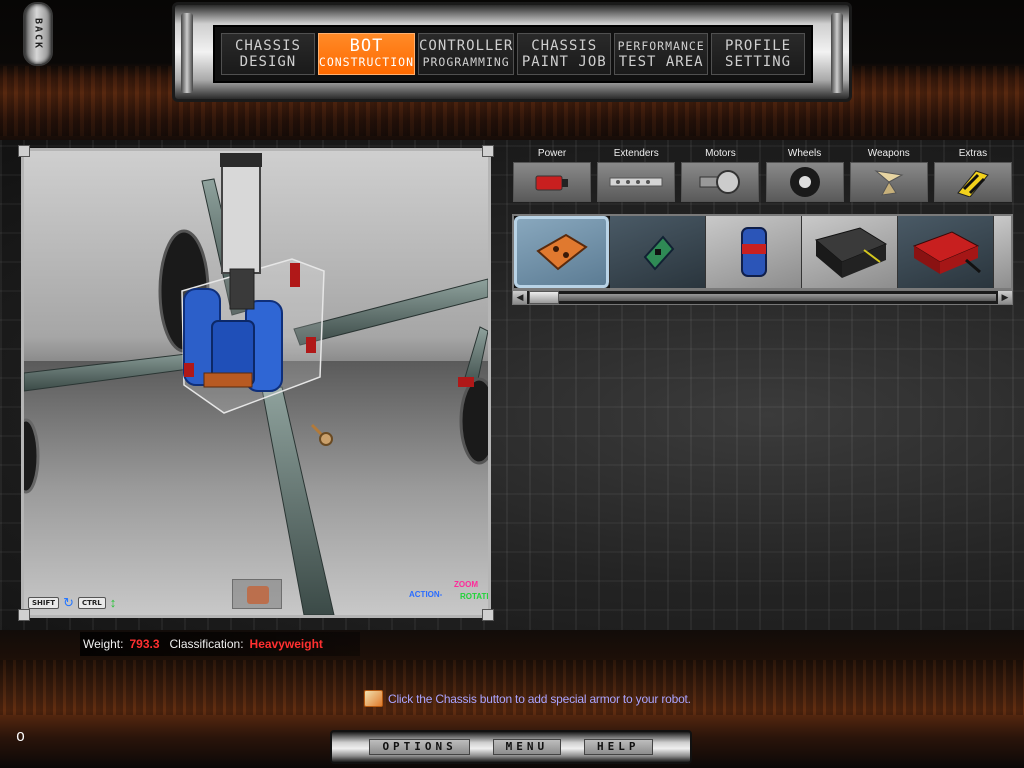 The image size is (1024, 768). What do you see at coordinates (311, 345) in the screenshot?
I see `red-connector-right` at bounding box center [311, 345].